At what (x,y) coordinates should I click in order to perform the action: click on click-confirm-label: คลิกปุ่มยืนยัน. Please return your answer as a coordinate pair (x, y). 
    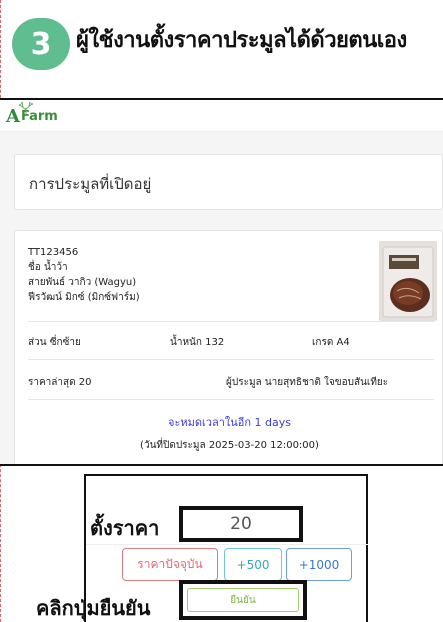
    Looking at the image, I should click on (93, 608).